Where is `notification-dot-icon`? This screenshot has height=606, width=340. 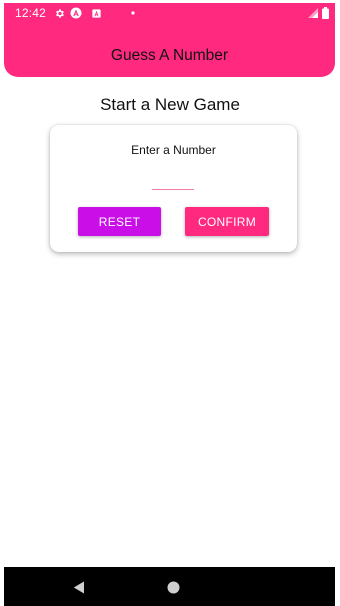
notification-dot-icon is located at coordinates (133, 13).